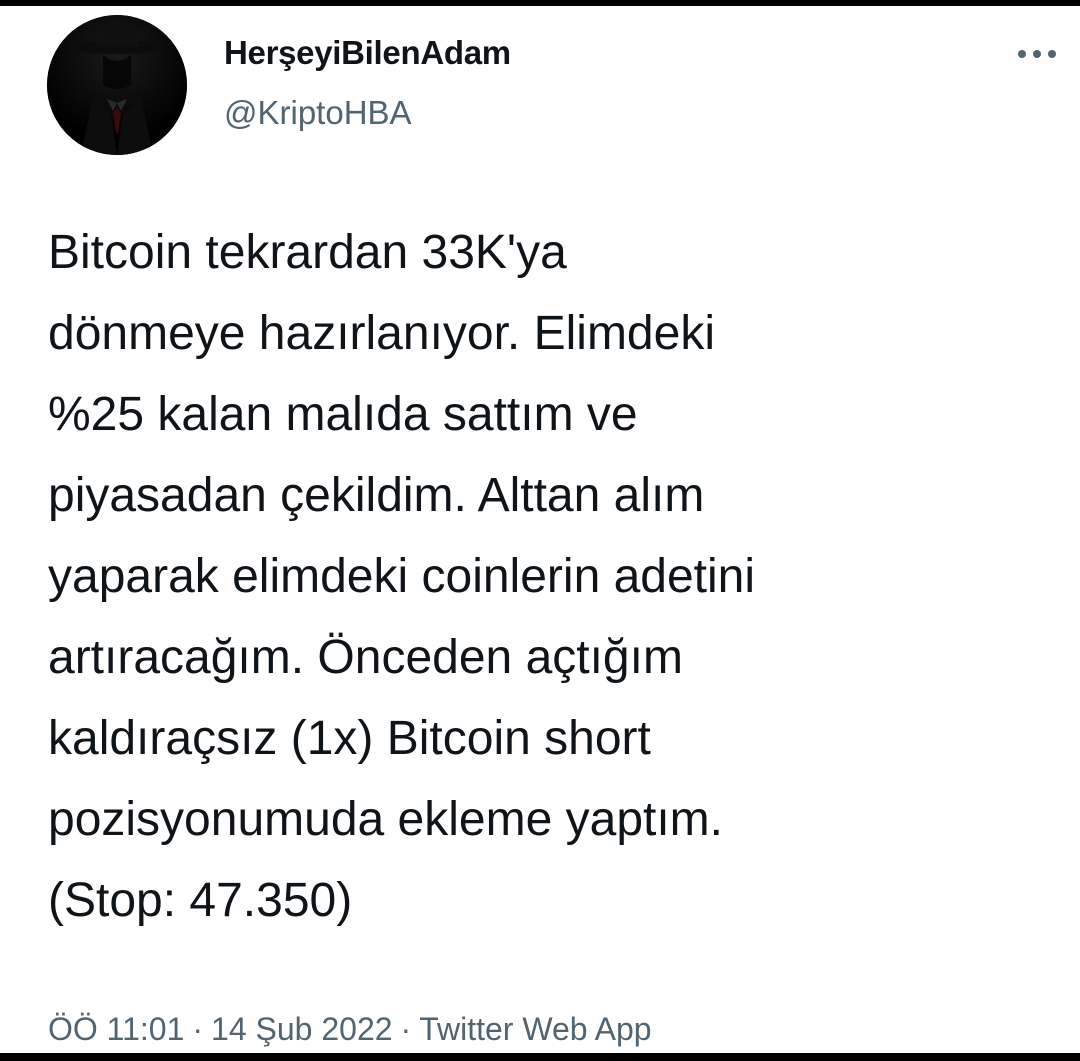  I want to click on tweet-text-line: (Stop: 47.350), so click(200, 900).